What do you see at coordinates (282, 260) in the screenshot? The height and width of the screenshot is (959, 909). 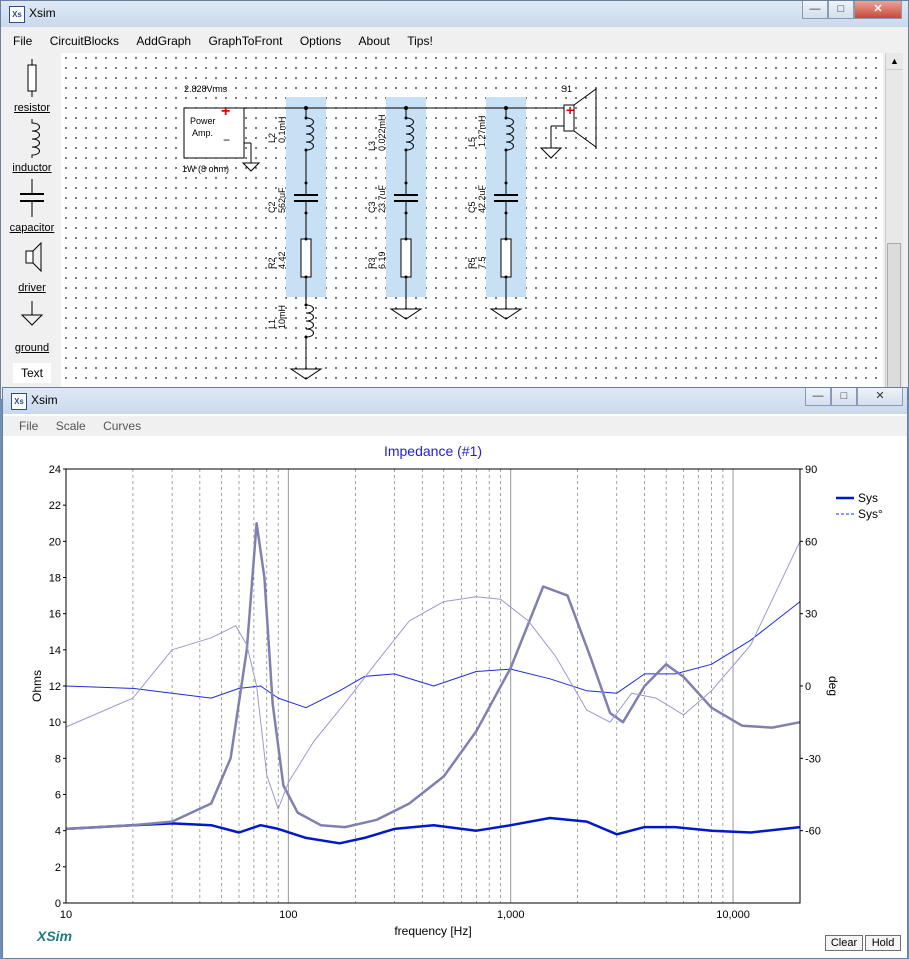 I see `r2-value: 4.42` at bounding box center [282, 260].